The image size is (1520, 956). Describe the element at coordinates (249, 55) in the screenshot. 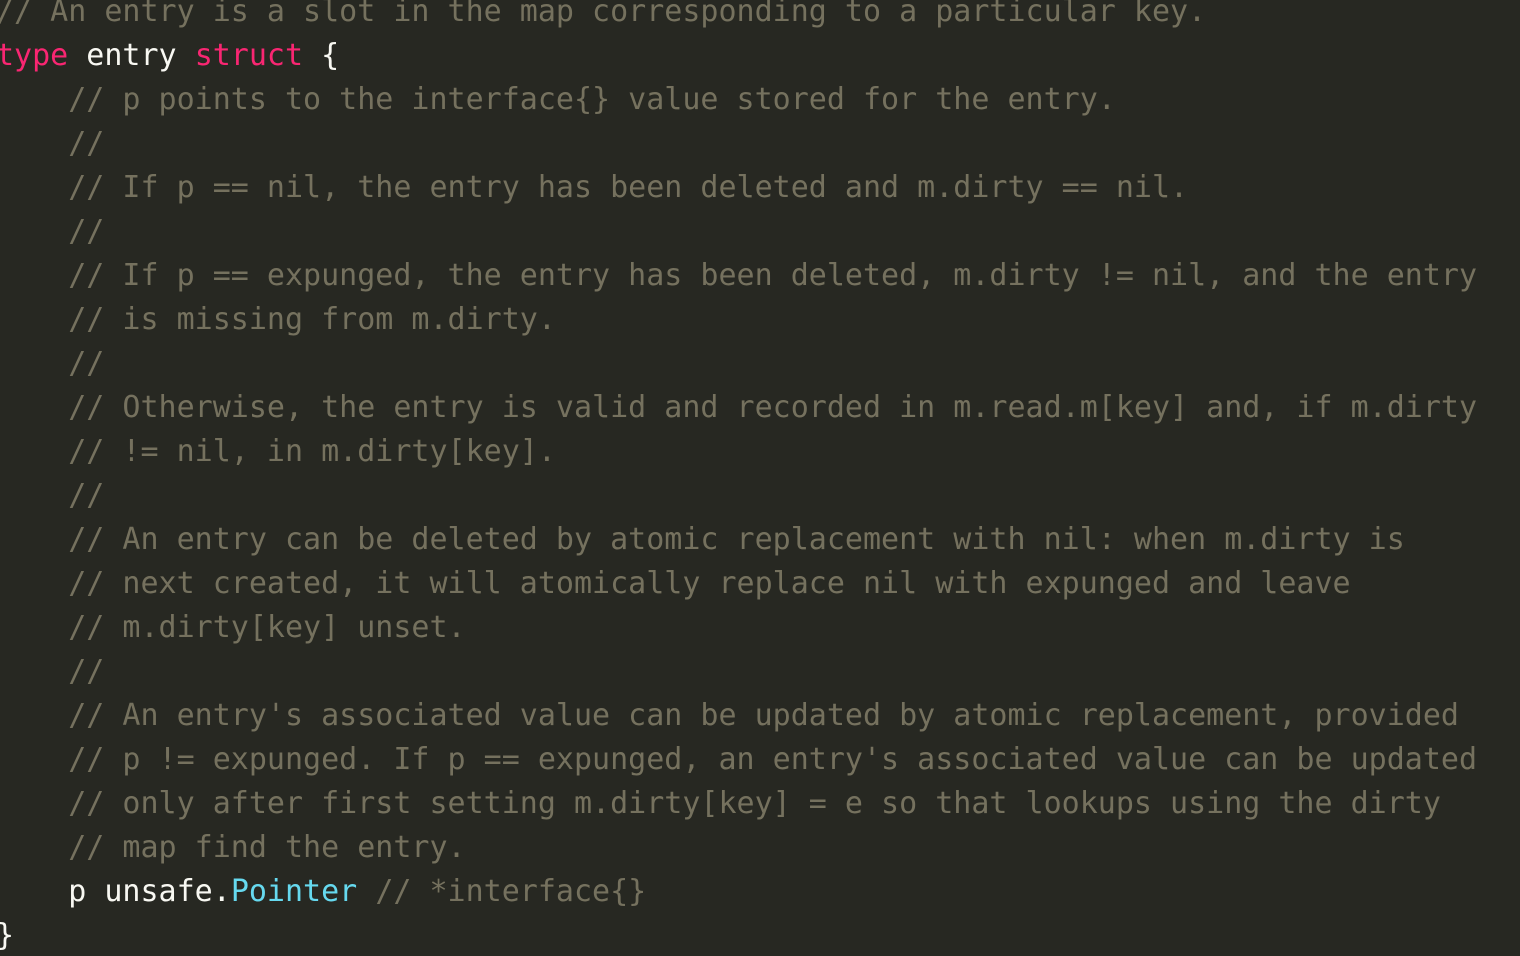

I see `keyword-token: struct` at that location.